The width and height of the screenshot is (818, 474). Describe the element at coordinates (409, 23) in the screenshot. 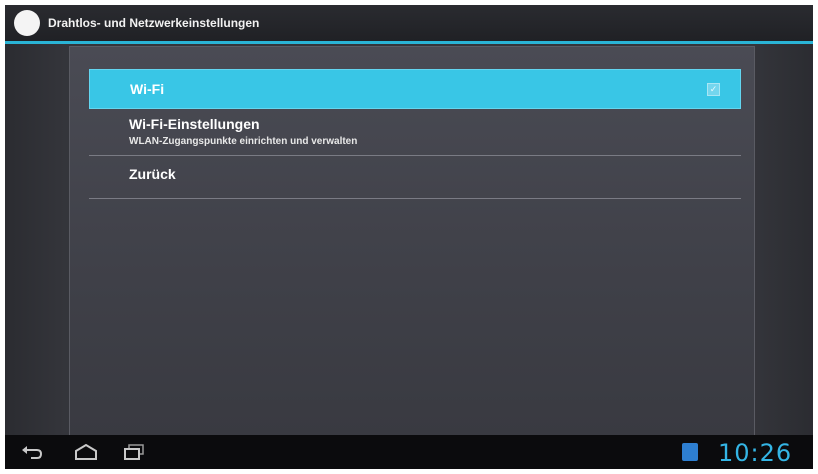

I see `title-bar: Drahtlos- und Netzwerkeinstellungen` at that location.